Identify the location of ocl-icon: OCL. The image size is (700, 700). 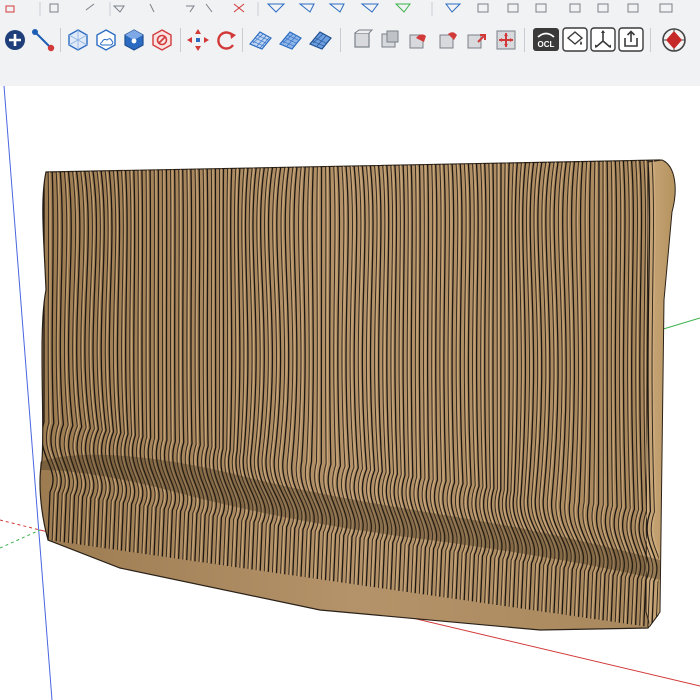
(546, 39).